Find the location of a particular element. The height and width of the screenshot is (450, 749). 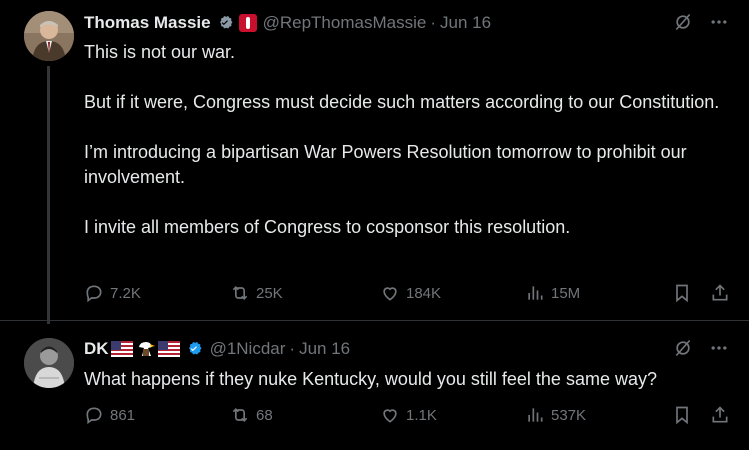

tweet-header: DK @1Nicdar · Jun 16 is located at coordinates (217, 349).